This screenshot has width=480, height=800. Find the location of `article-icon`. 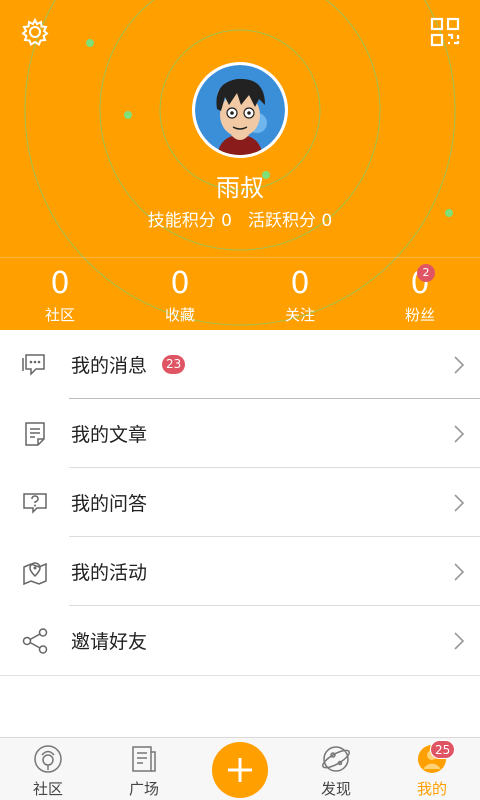

article-icon is located at coordinates (35, 434).